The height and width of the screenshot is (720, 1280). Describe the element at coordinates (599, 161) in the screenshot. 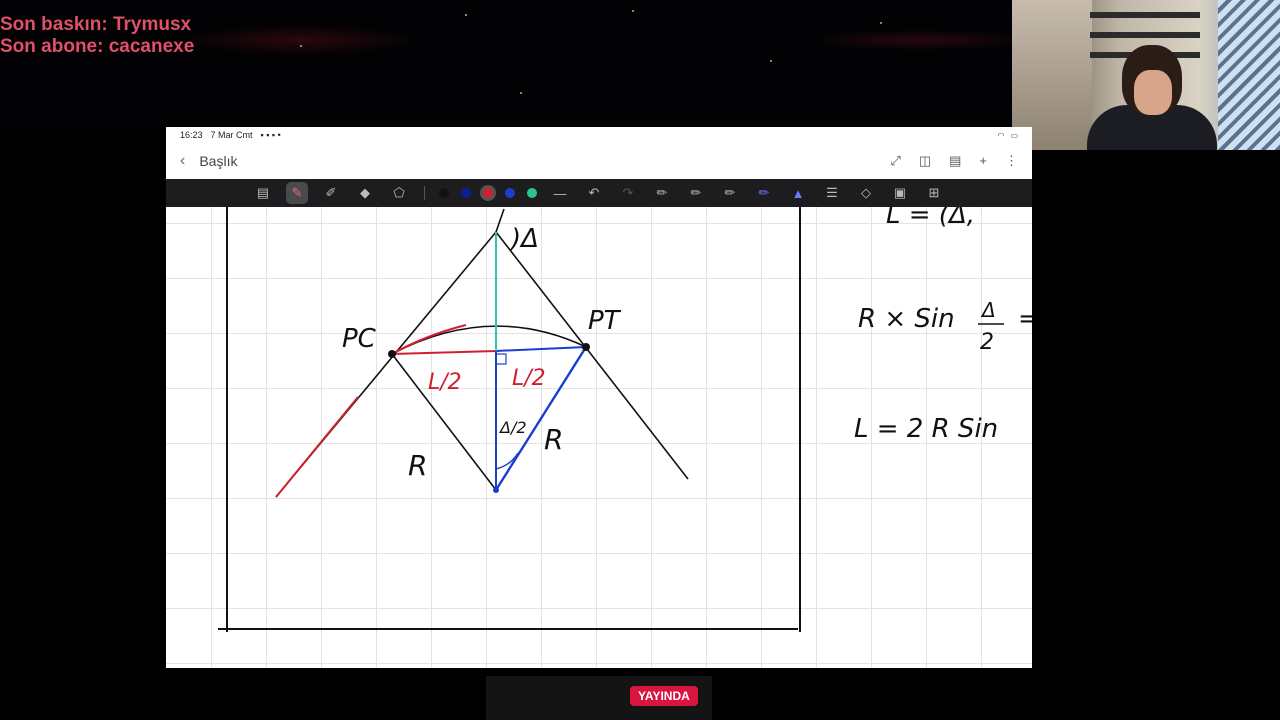

I see `note-header: ‹ Başlık ⤢ ◫ ▤ + ⋮` at that location.